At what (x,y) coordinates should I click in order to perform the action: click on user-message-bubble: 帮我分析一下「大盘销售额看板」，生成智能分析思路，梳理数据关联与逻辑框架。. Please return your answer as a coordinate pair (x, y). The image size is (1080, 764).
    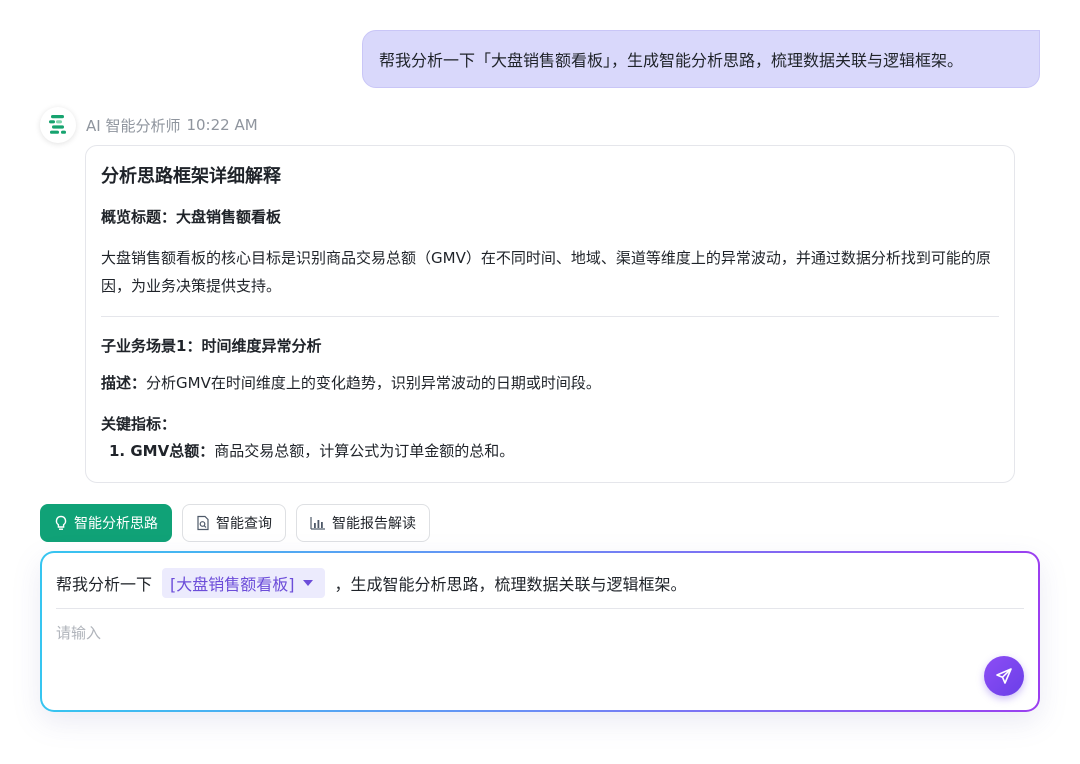
    Looking at the image, I should click on (701, 59).